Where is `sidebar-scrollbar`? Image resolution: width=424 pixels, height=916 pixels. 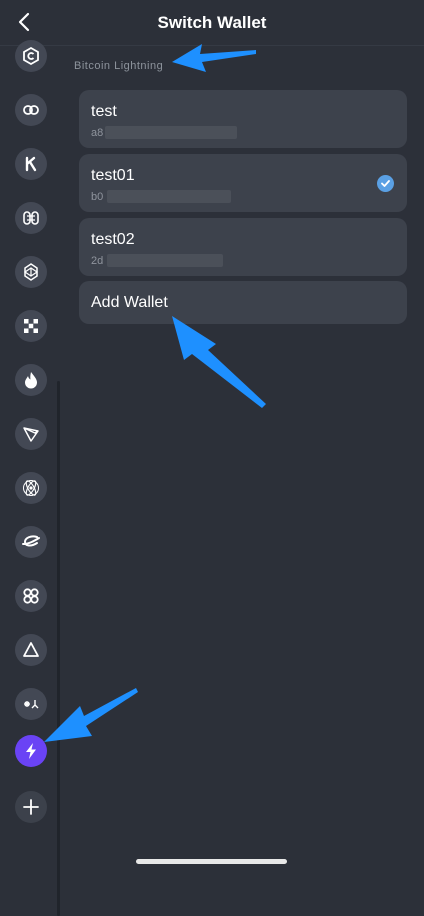 sidebar-scrollbar is located at coordinates (58, 648).